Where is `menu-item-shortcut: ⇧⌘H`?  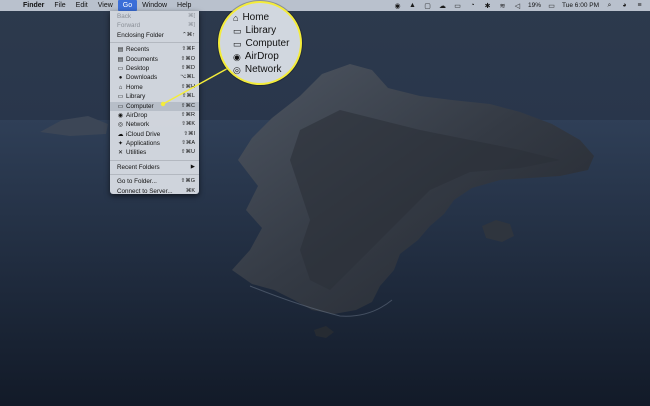 menu-item-shortcut: ⇧⌘H is located at coordinates (187, 86).